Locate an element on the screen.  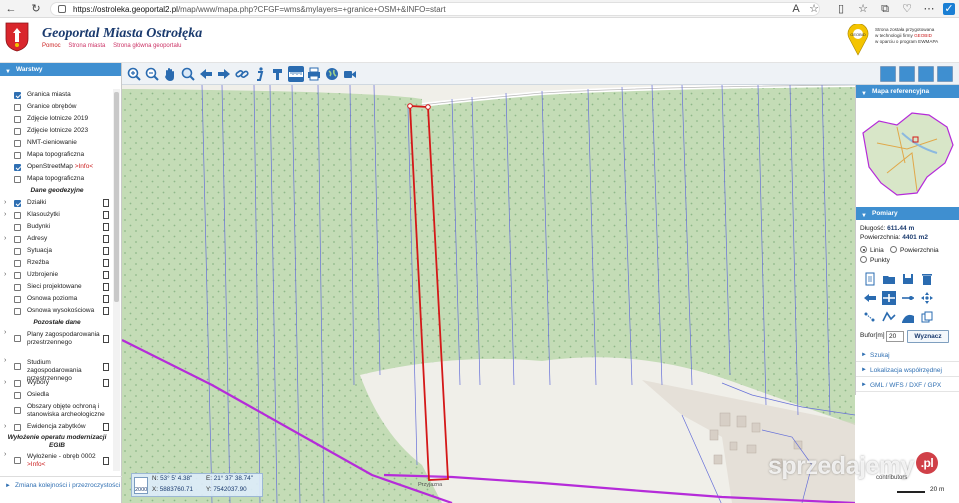
save-icon is located at coordinates (908, 279).